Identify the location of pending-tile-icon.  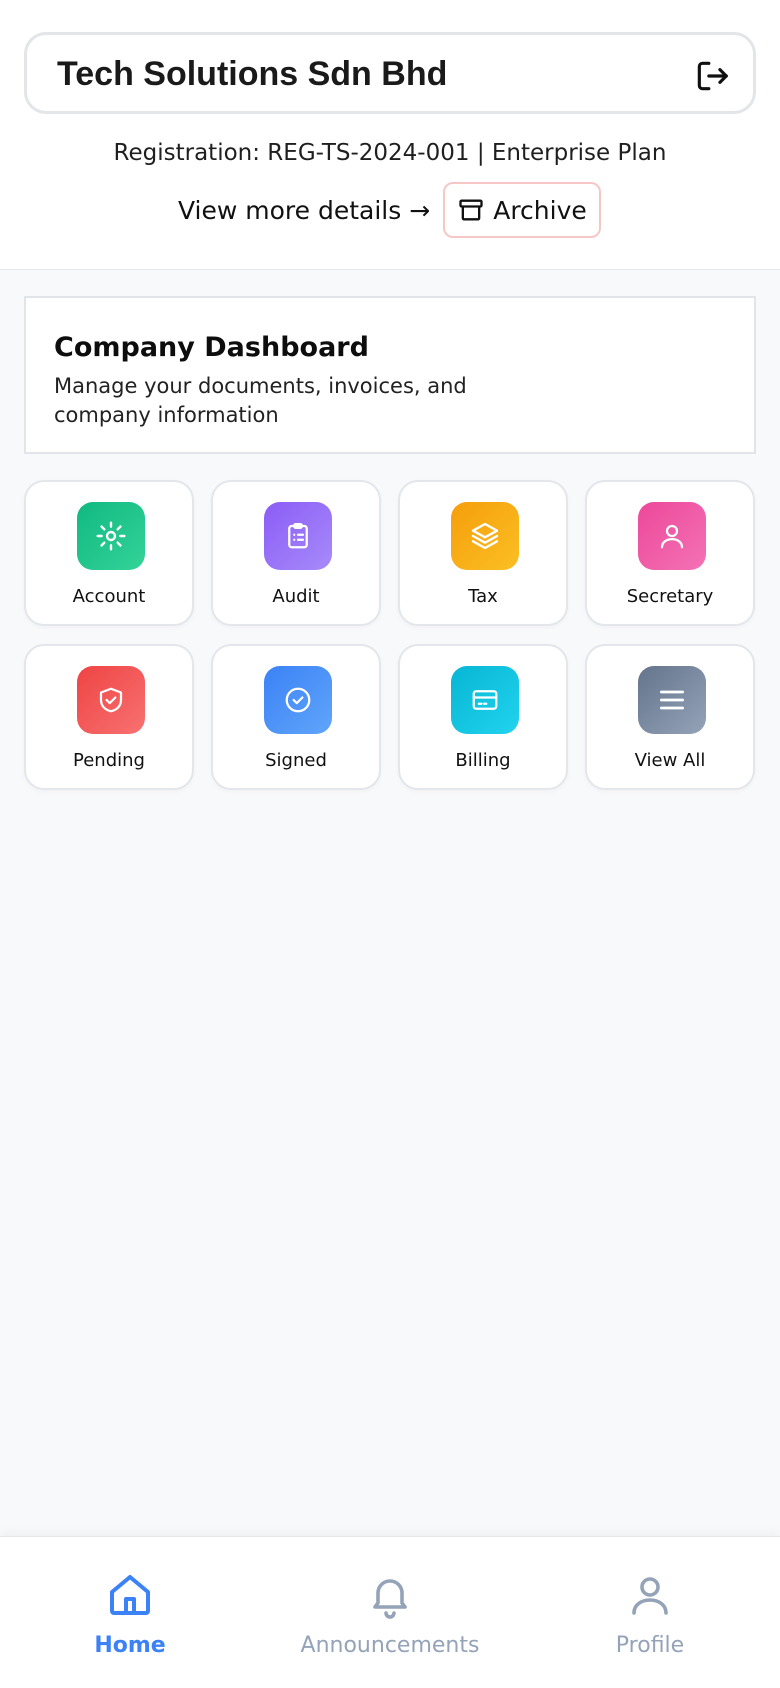
(111, 700).